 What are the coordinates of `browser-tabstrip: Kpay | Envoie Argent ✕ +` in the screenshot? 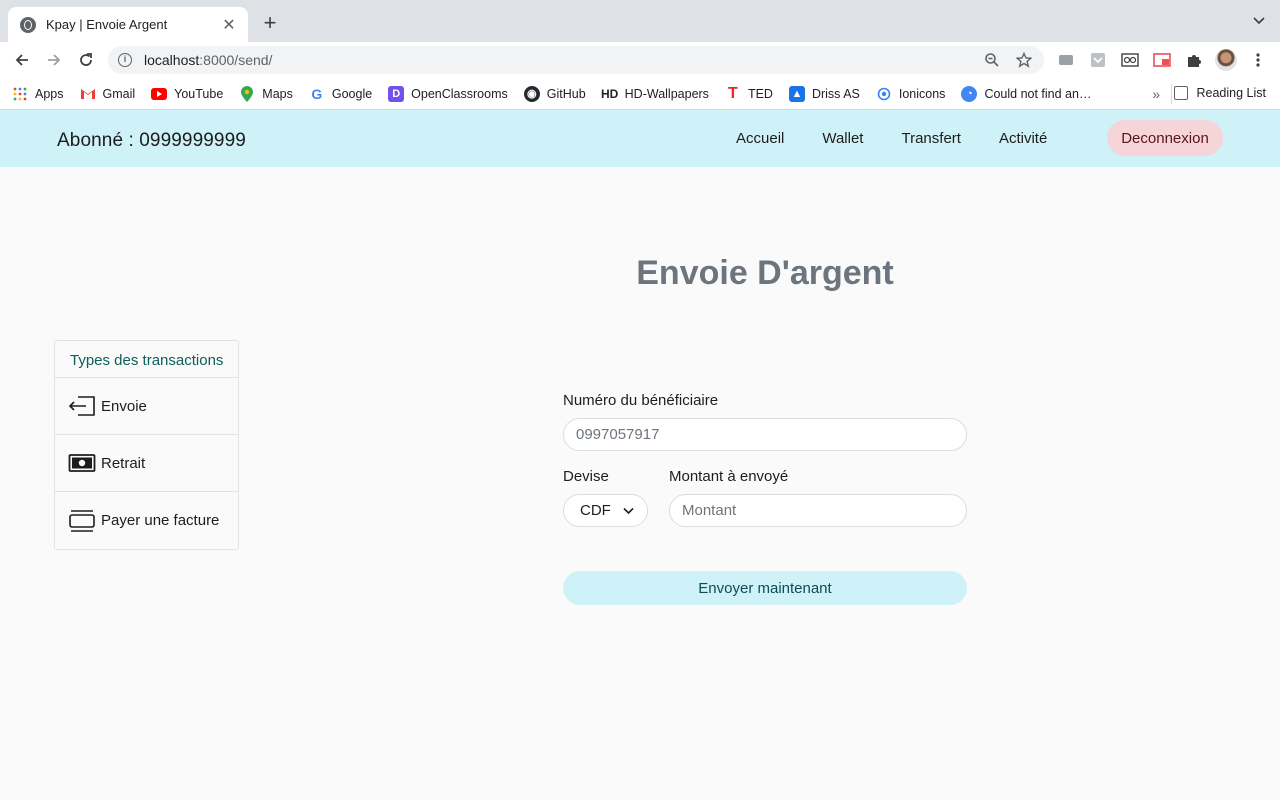 It's located at (640, 21).